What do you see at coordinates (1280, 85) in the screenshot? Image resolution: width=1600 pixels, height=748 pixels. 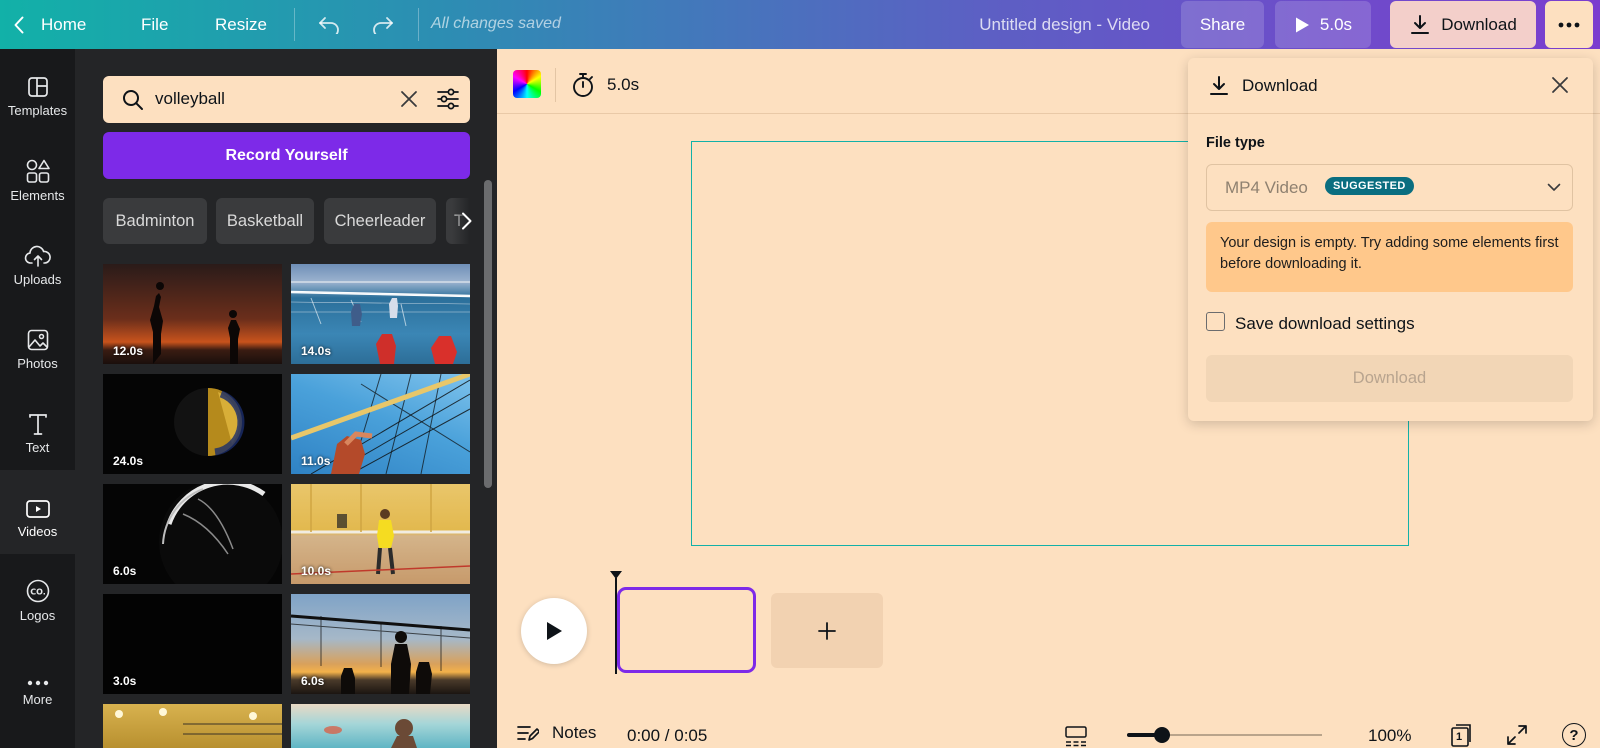 I see `download-panel-title: Download` at bounding box center [1280, 85].